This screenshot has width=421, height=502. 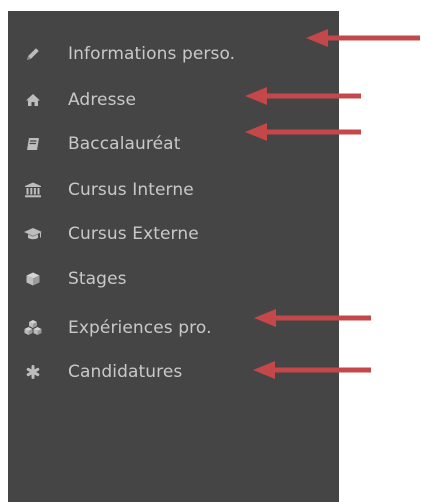 What do you see at coordinates (312, 318) in the screenshot?
I see `annotation-arrow-experiences-pro` at bounding box center [312, 318].